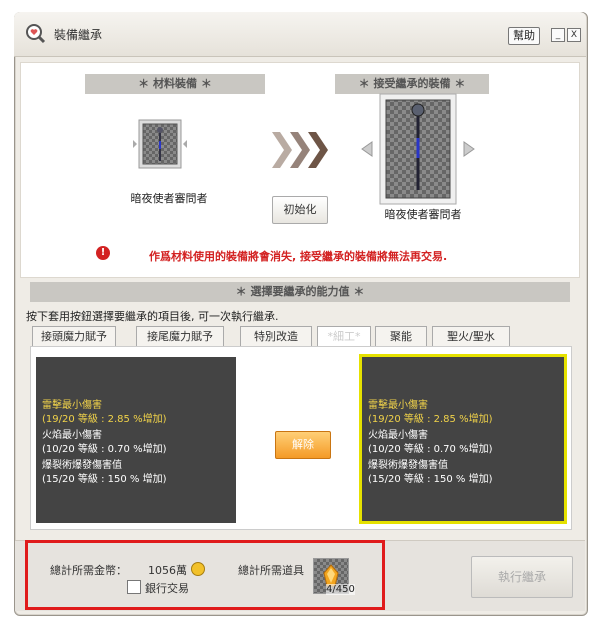 The image size is (596, 622). I want to click on material-item-slot, so click(160, 144).